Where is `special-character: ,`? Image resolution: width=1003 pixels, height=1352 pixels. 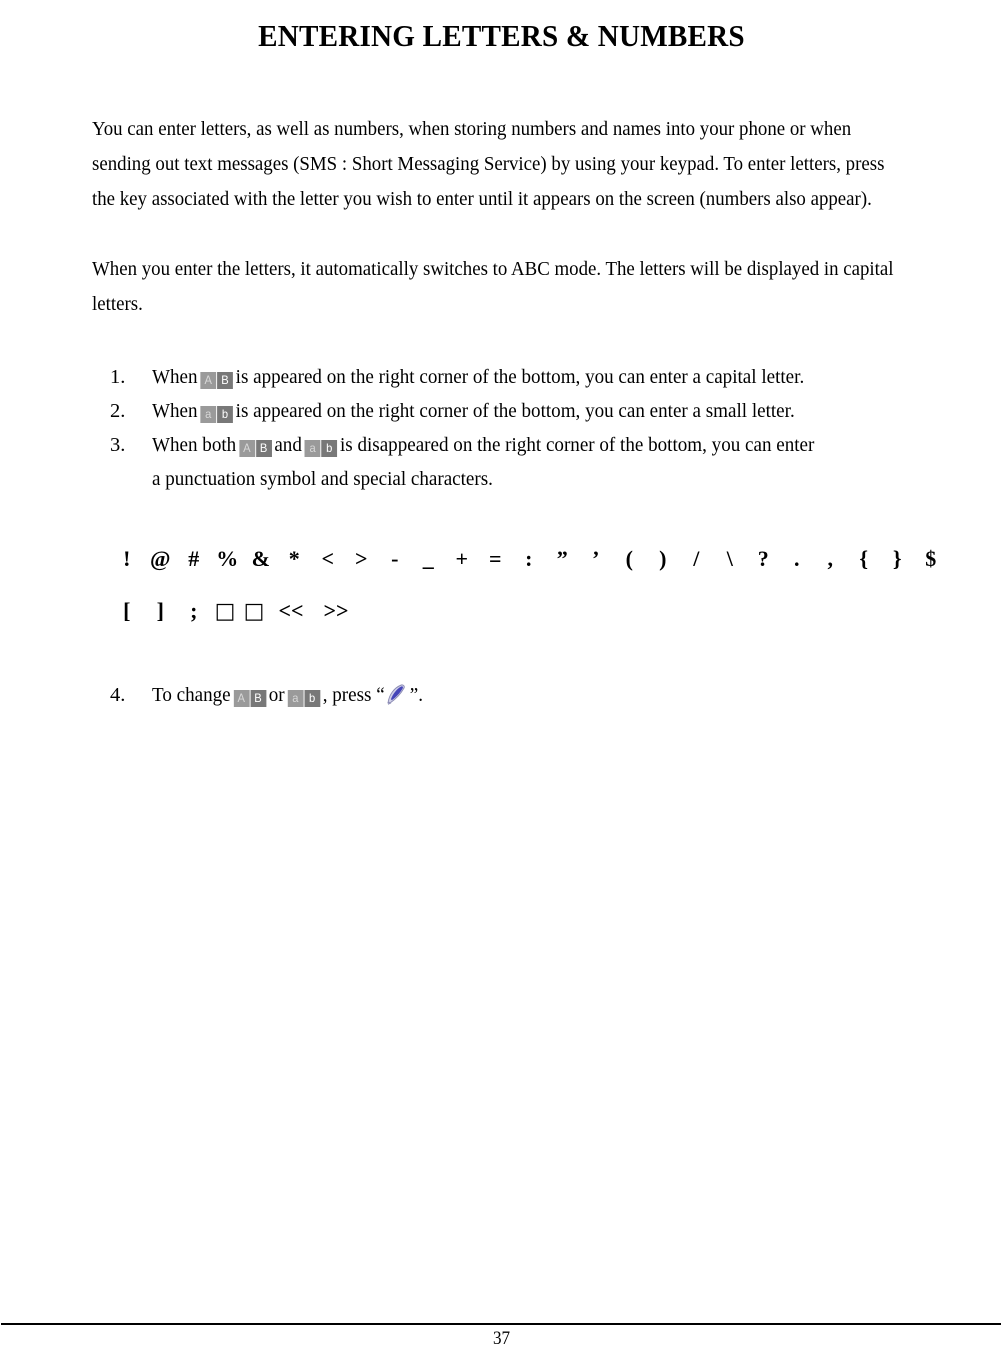
special-character: , is located at coordinates (830, 558).